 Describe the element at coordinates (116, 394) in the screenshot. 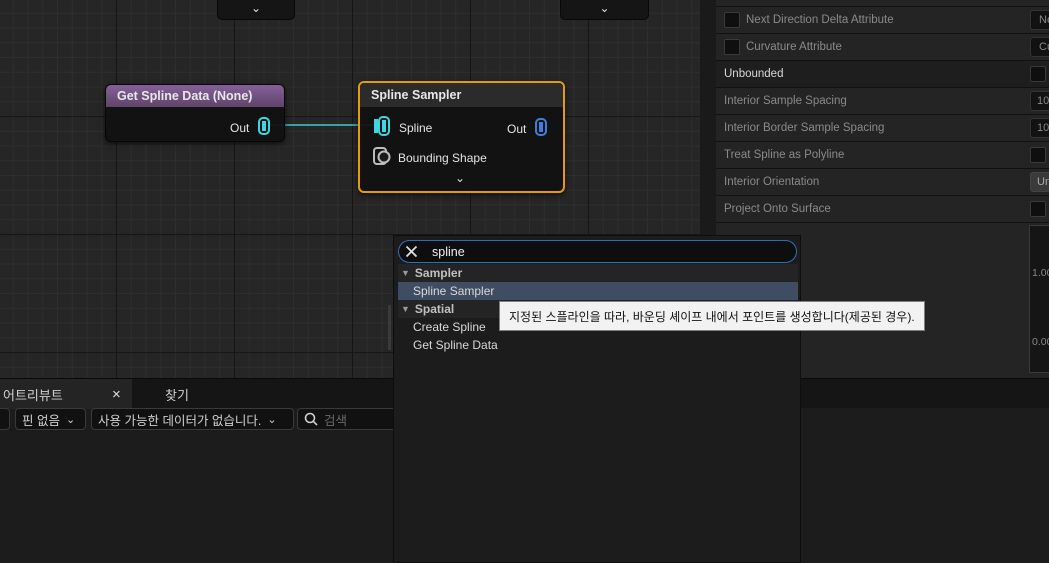

I see `close-icon: ×` at that location.